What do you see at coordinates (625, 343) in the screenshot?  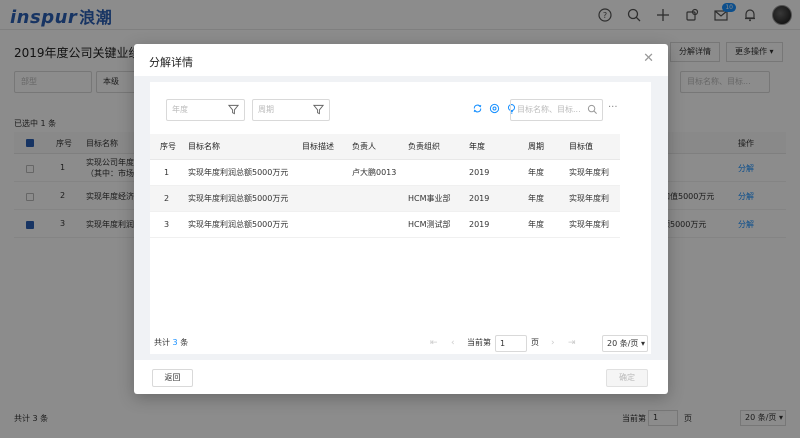 I see `page-size-select: 20 条/页 ▾` at bounding box center [625, 343].